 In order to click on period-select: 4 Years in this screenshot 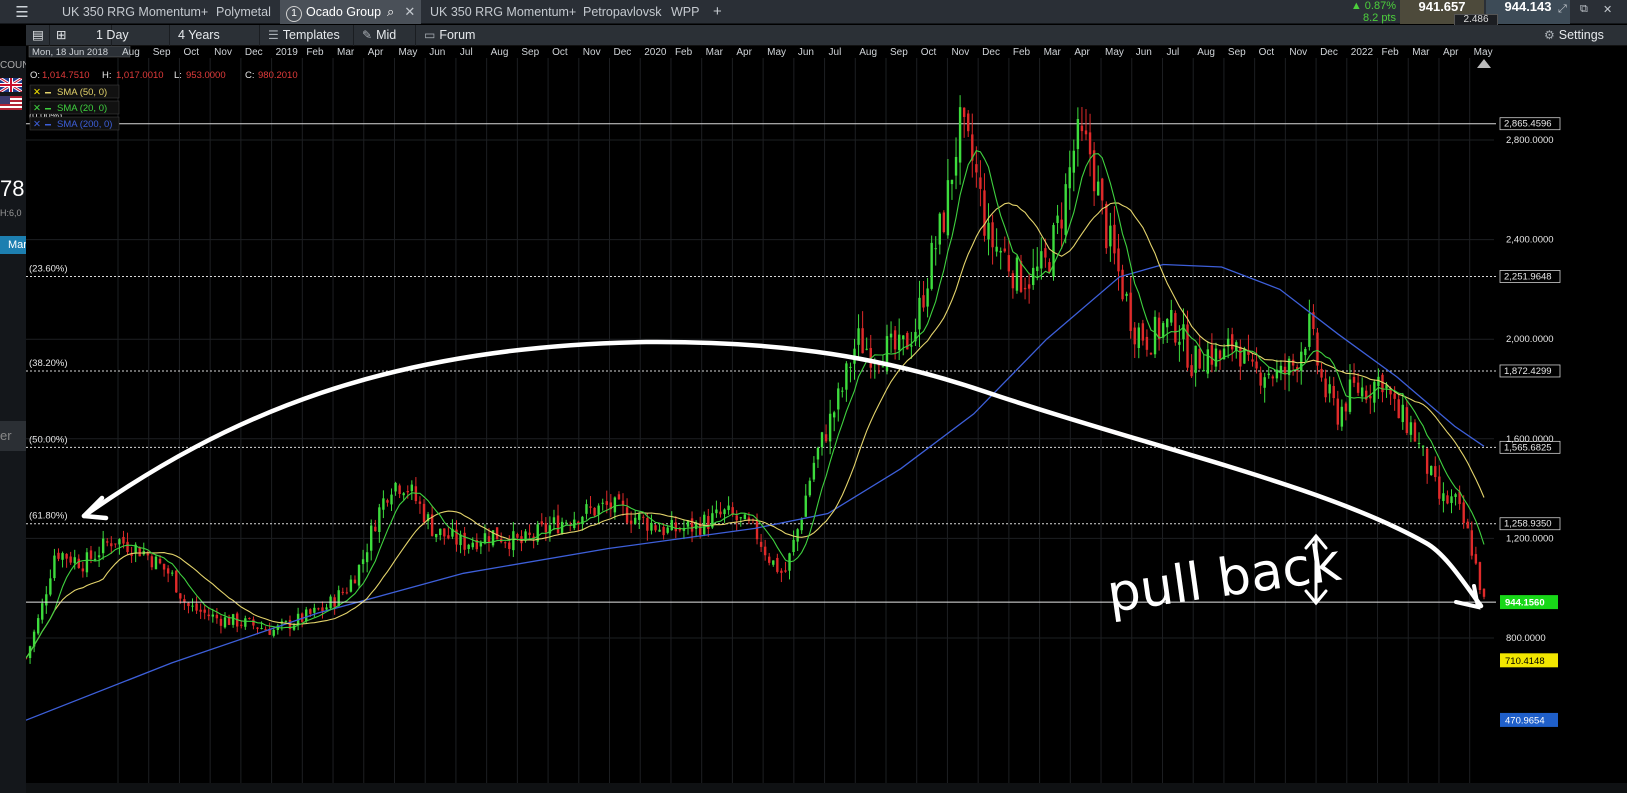, I will do `click(215, 35)`.